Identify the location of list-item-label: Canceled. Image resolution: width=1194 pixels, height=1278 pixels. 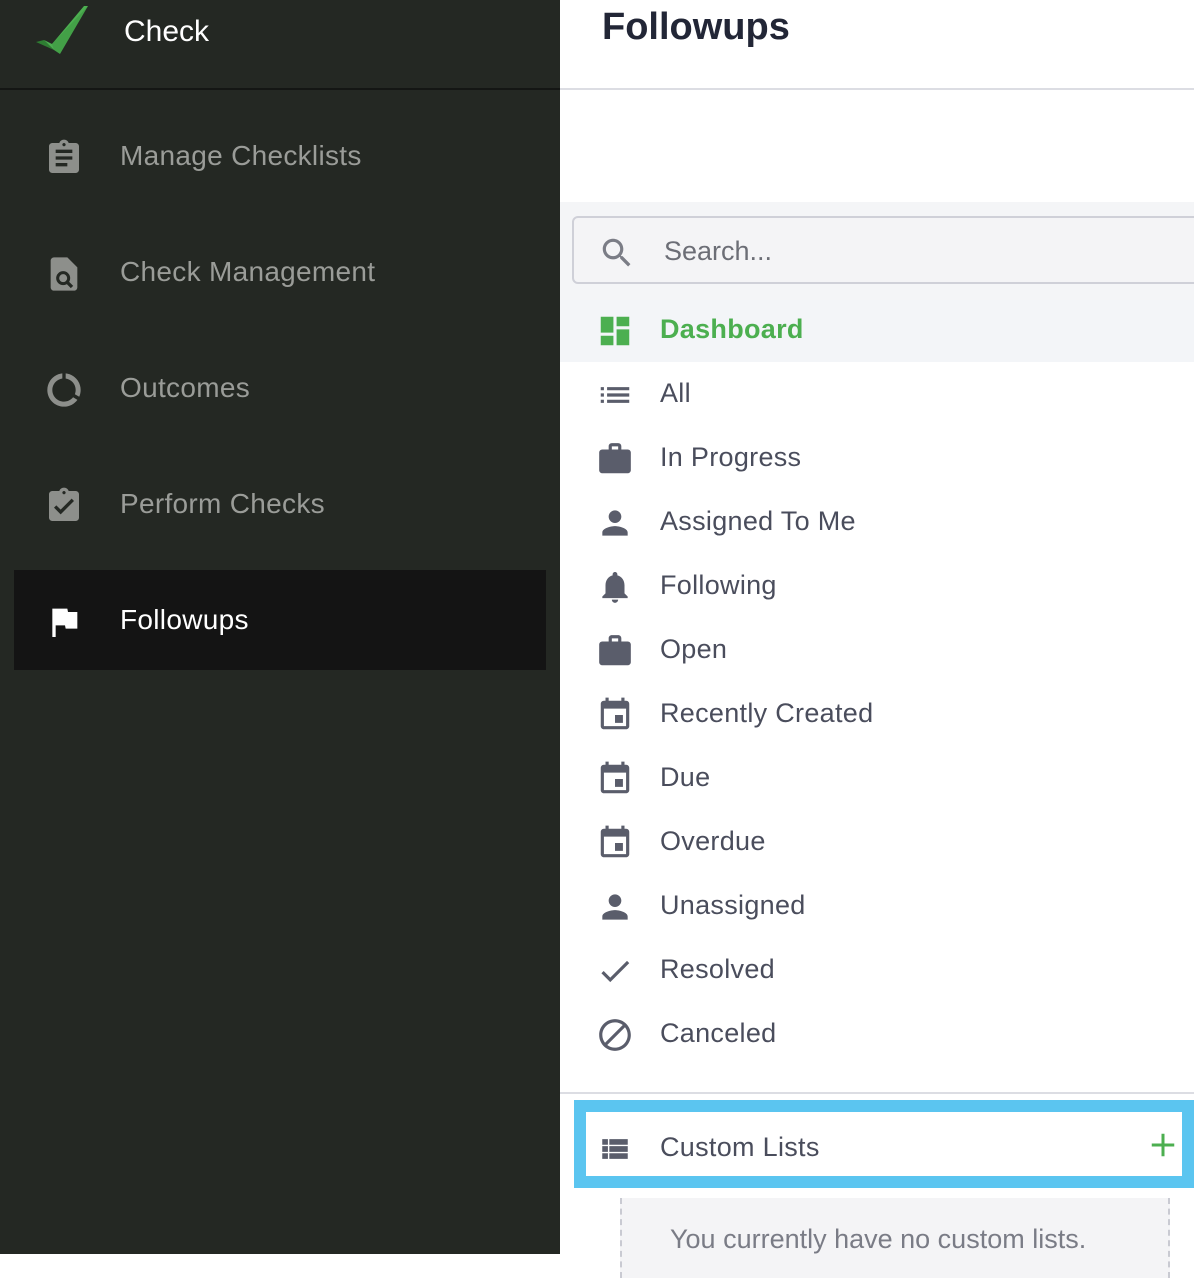
(718, 1033).